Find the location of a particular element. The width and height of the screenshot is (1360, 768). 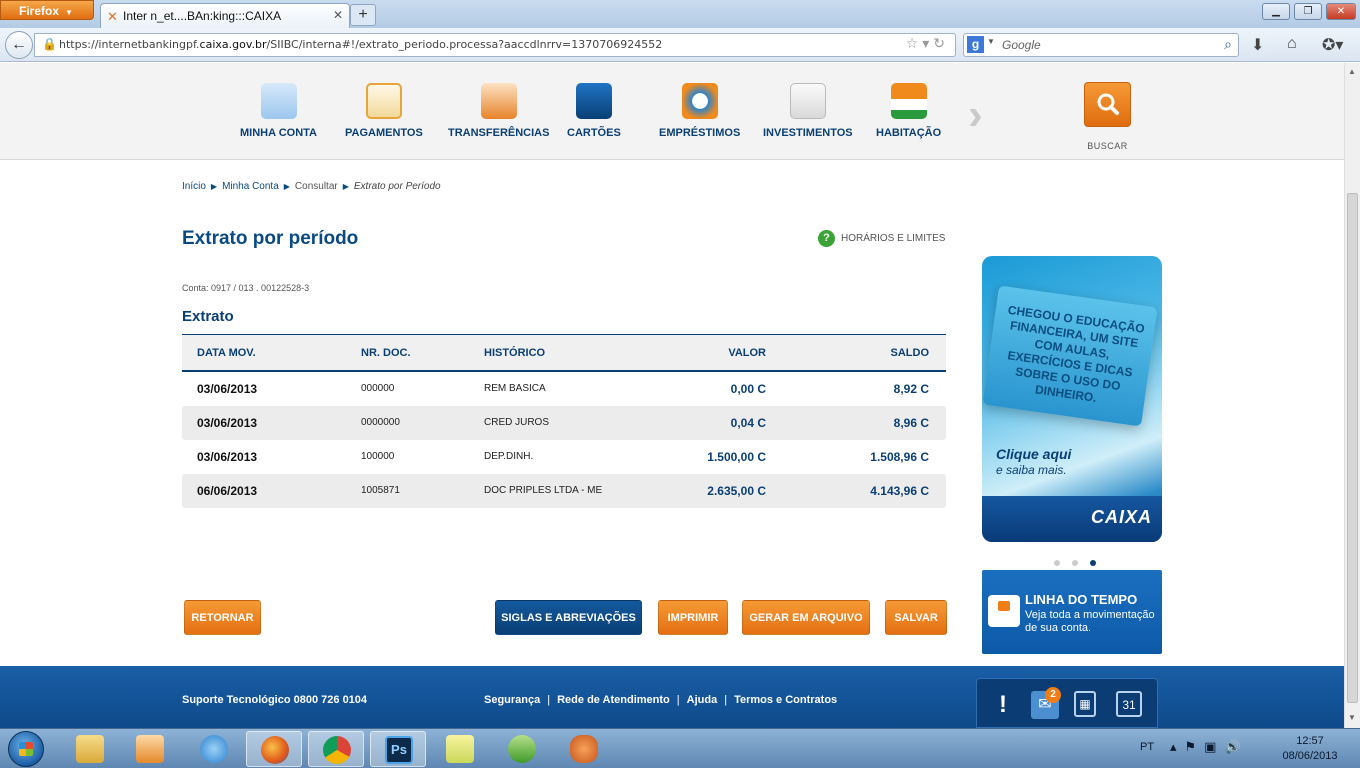

close-window-button: ✕ is located at coordinates (1341, 11).